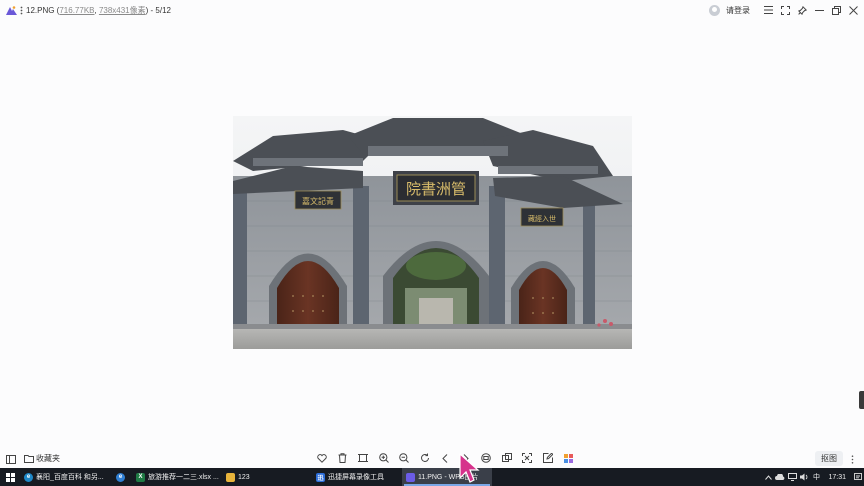 This screenshot has width=864, height=486. Describe the element at coordinates (363, 458) in the screenshot. I see `actual-size-icon` at that location.